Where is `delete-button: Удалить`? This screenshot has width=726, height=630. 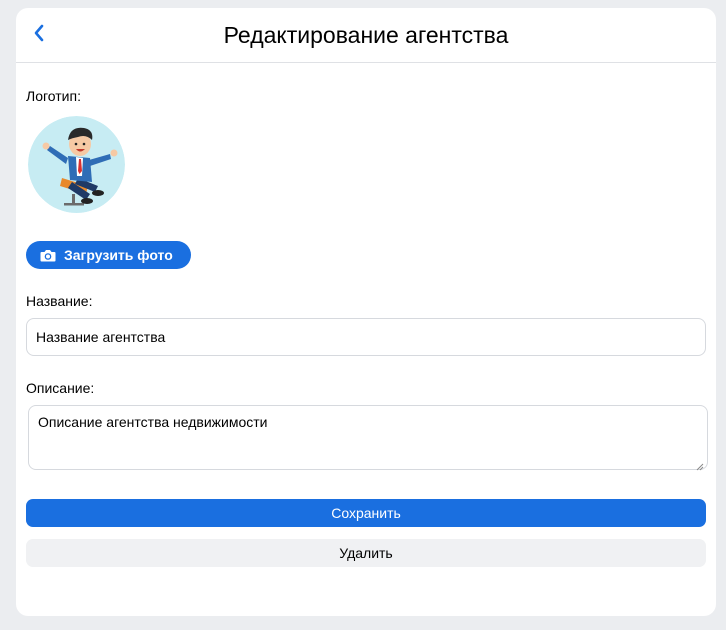
delete-button: Удалить is located at coordinates (366, 553).